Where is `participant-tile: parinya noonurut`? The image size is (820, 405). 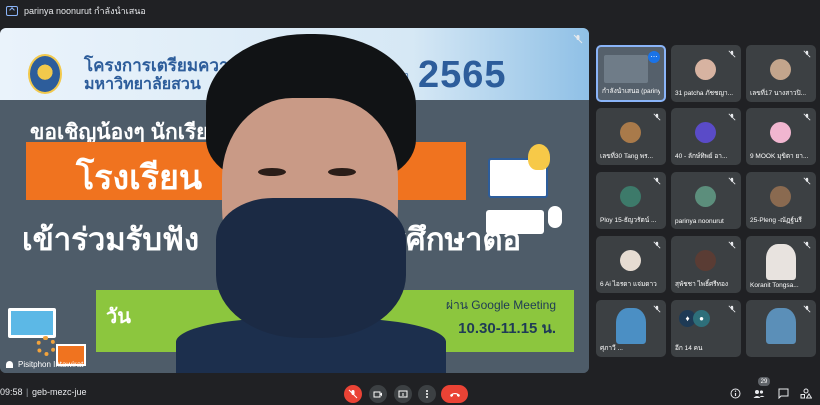
participant-tile: parinya noonurut is located at coordinates (706, 200).